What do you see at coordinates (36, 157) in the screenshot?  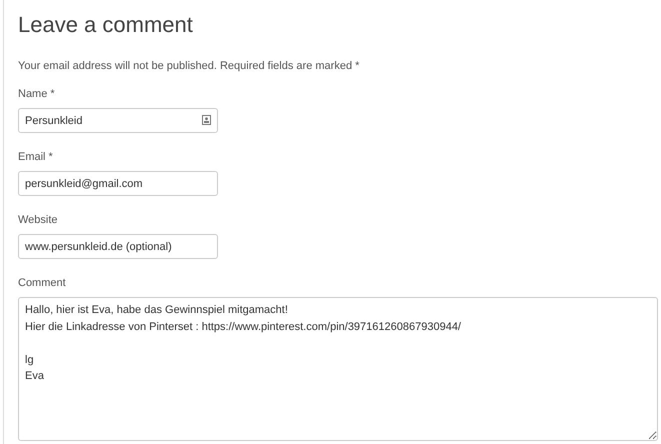 I see `field-label: Email *` at bounding box center [36, 157].